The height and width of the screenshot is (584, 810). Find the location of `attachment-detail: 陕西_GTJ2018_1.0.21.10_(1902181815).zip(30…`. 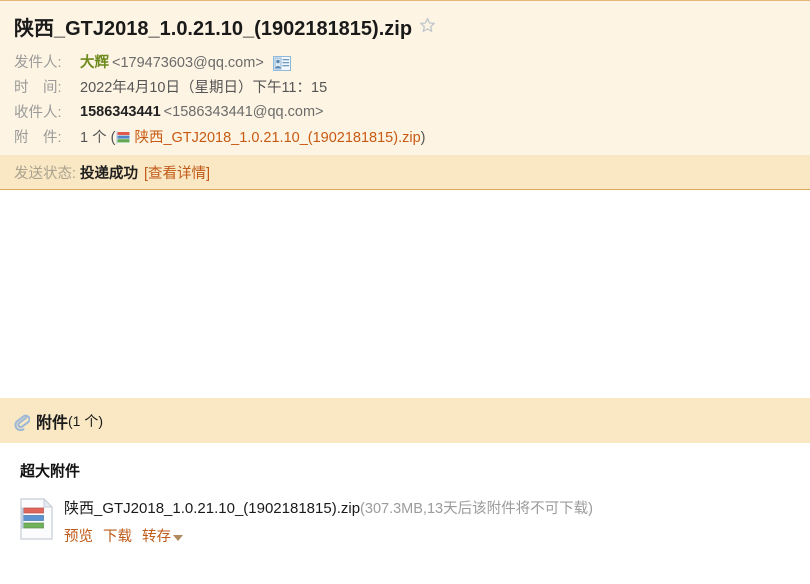

attachment-detail: 陕西_GTJ2018_1.0.21.10_(1902181815).zip(30… is located at coordinates (328, 521).